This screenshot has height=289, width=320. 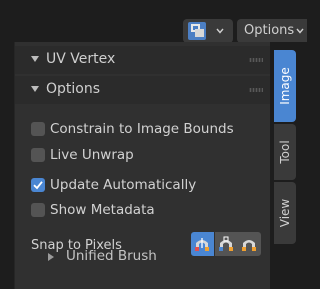 I want to click on snap-corner-button, so click(x=226, y=244).